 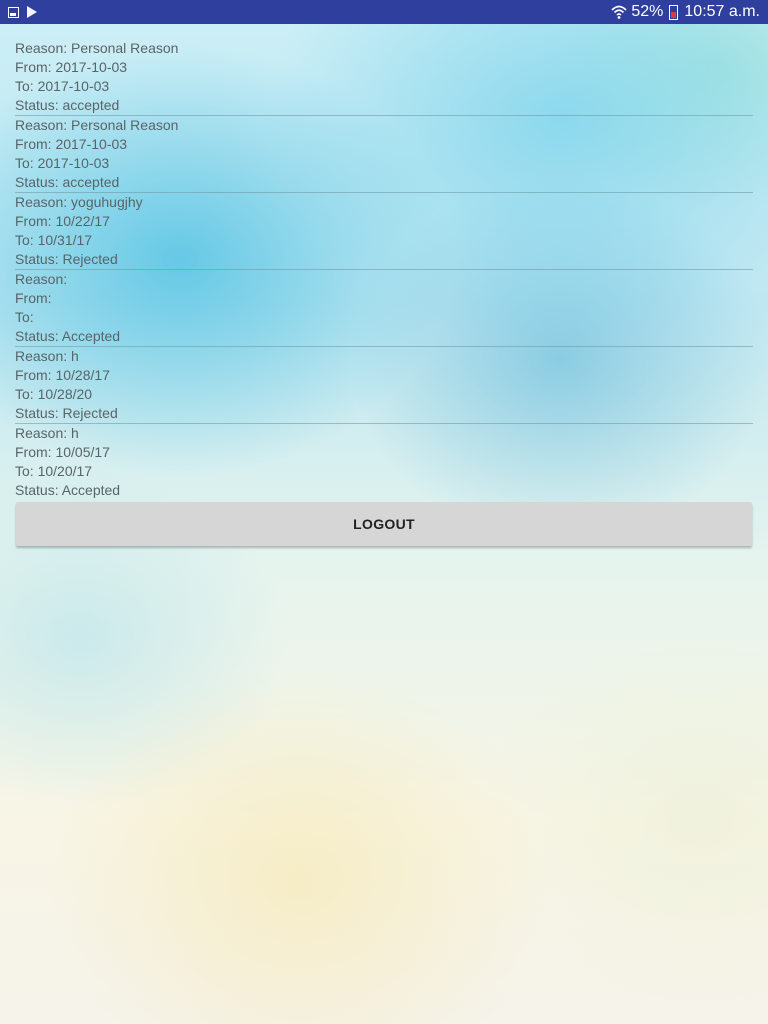 I want to click on leave-reason: Reason: yoguhugjhy, so click(x=79, y=202).